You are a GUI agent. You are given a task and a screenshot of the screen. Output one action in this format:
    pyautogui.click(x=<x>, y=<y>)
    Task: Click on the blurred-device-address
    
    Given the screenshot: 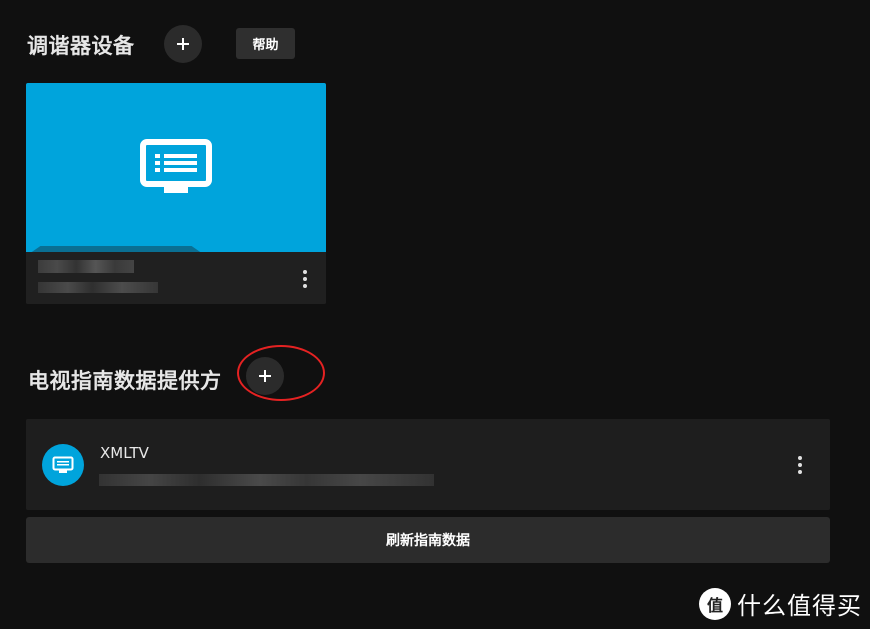 What is the action you would take?
    pyautogui.click(x=98, y=287)
    